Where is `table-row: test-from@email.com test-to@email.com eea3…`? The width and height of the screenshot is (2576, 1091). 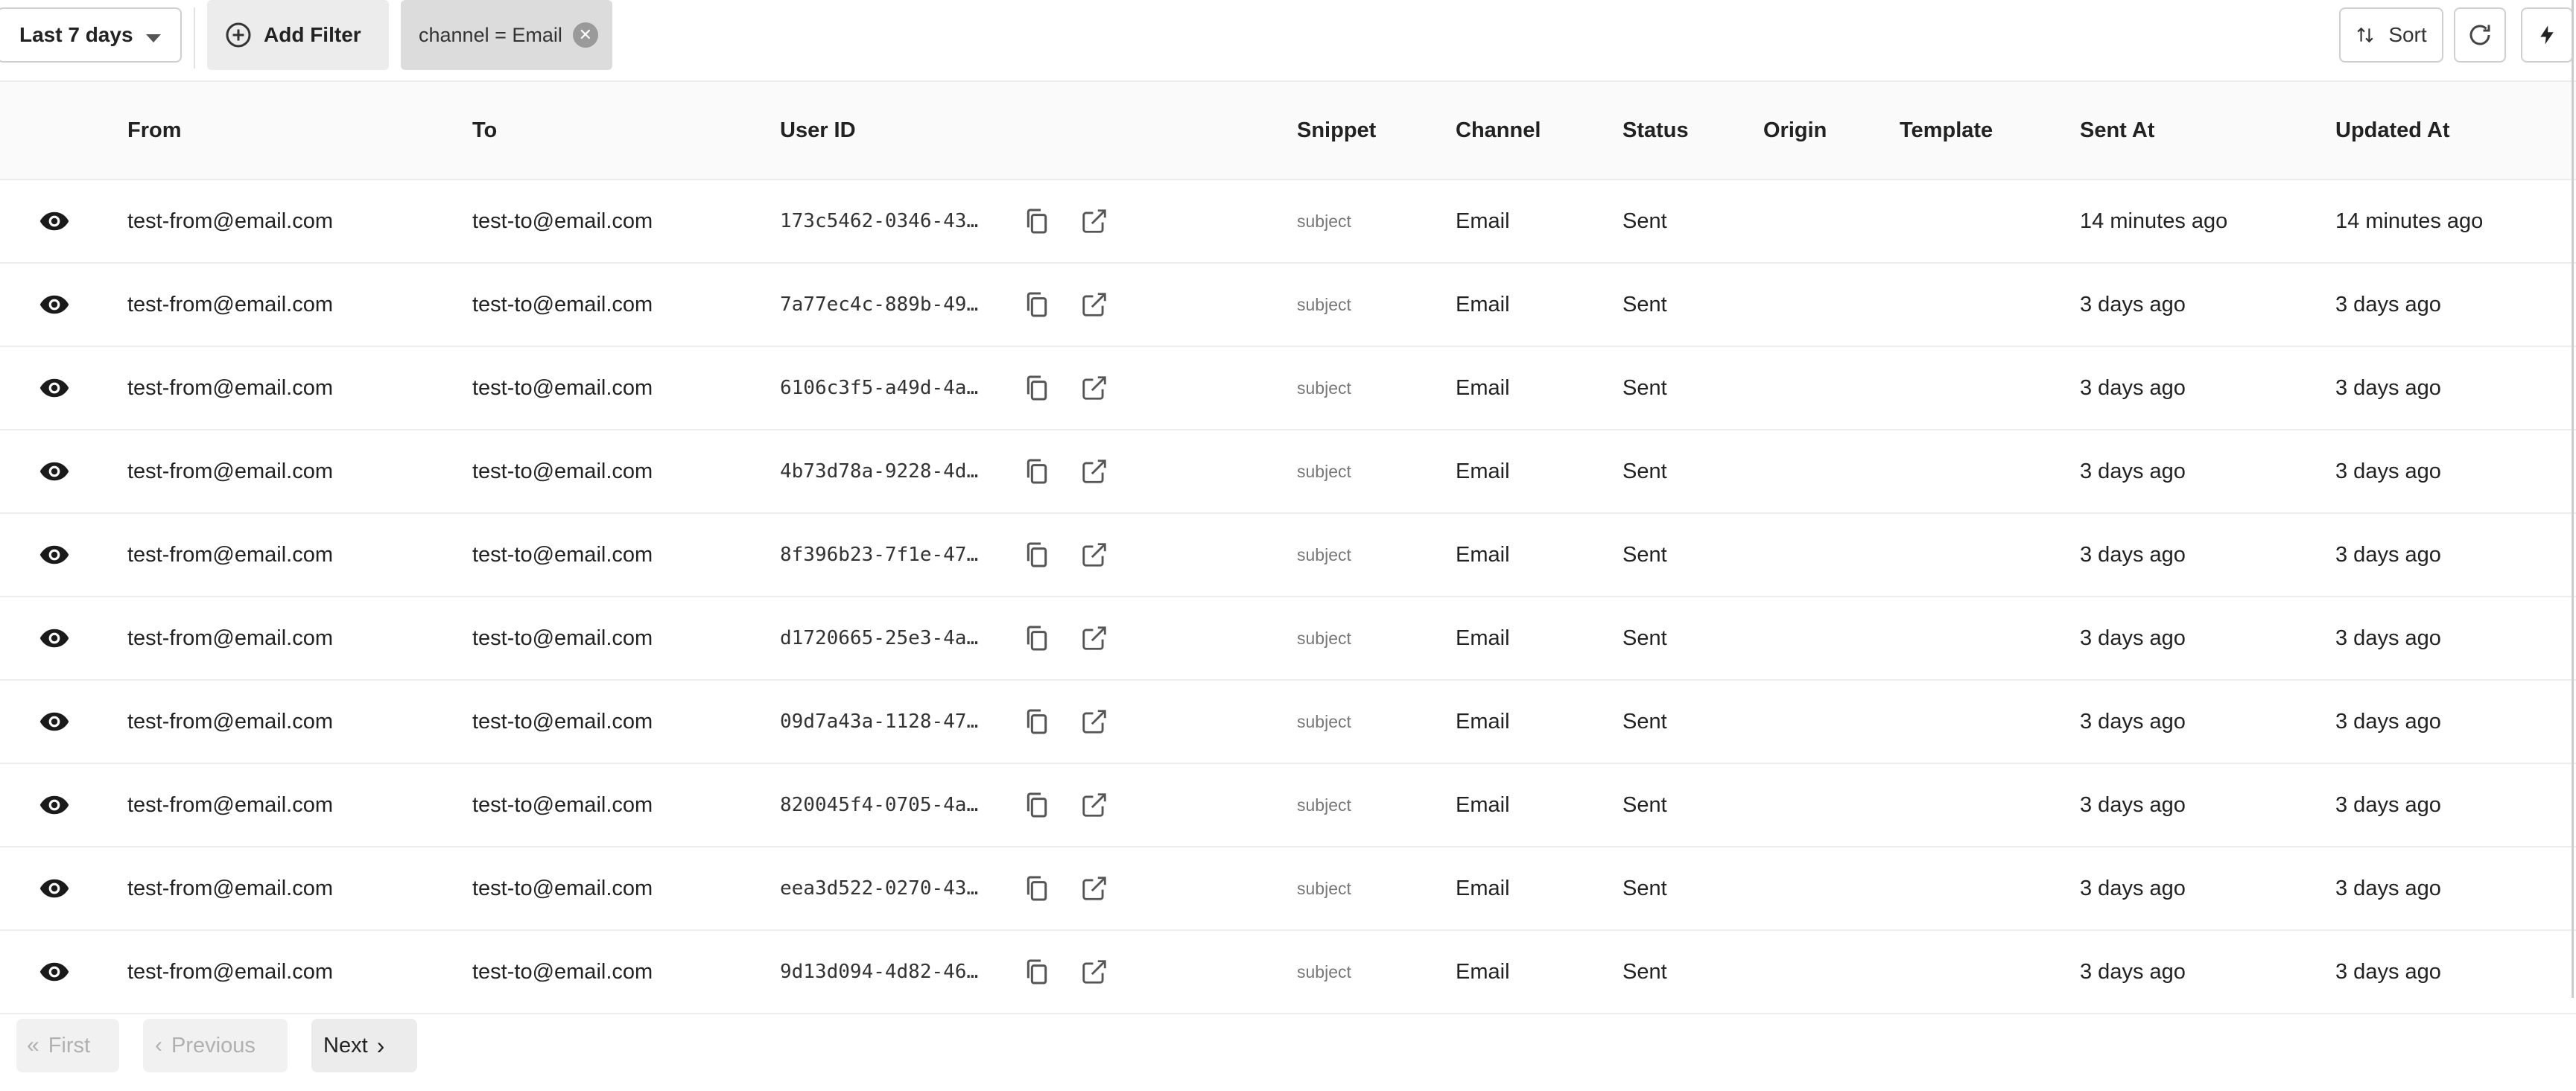 table-row: test-from@email.com test-to@email.com eea3… is located at coordinates (1288, 889).